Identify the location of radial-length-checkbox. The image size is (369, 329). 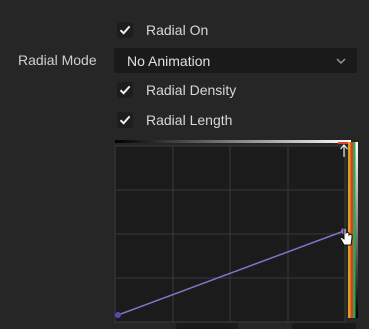
(125, 120).